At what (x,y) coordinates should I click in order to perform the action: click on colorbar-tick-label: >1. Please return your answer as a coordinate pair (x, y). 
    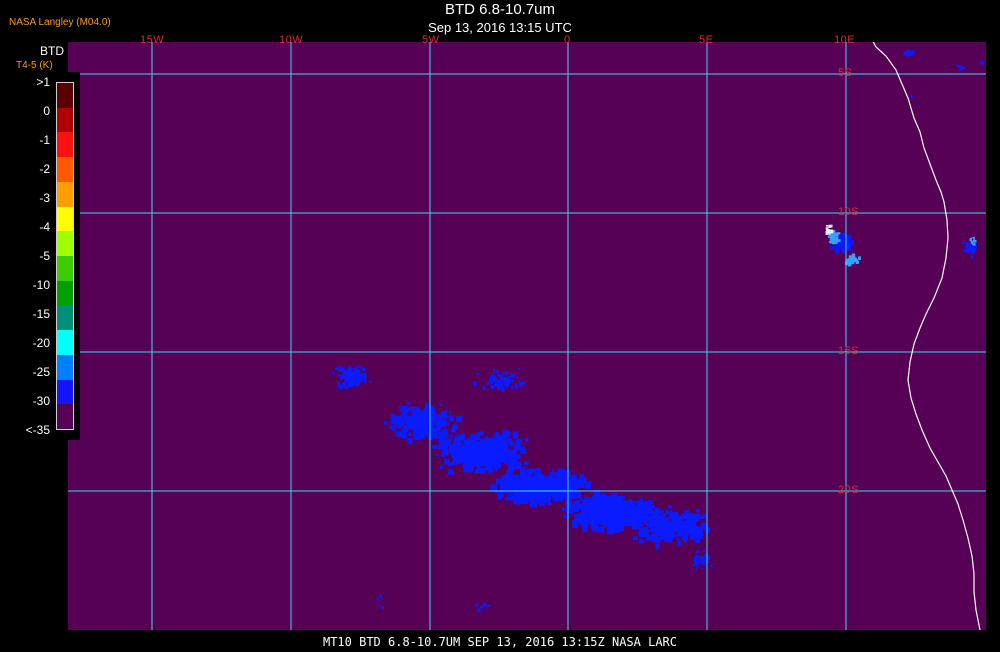
    Looking at the image, I should click on (43, 82).